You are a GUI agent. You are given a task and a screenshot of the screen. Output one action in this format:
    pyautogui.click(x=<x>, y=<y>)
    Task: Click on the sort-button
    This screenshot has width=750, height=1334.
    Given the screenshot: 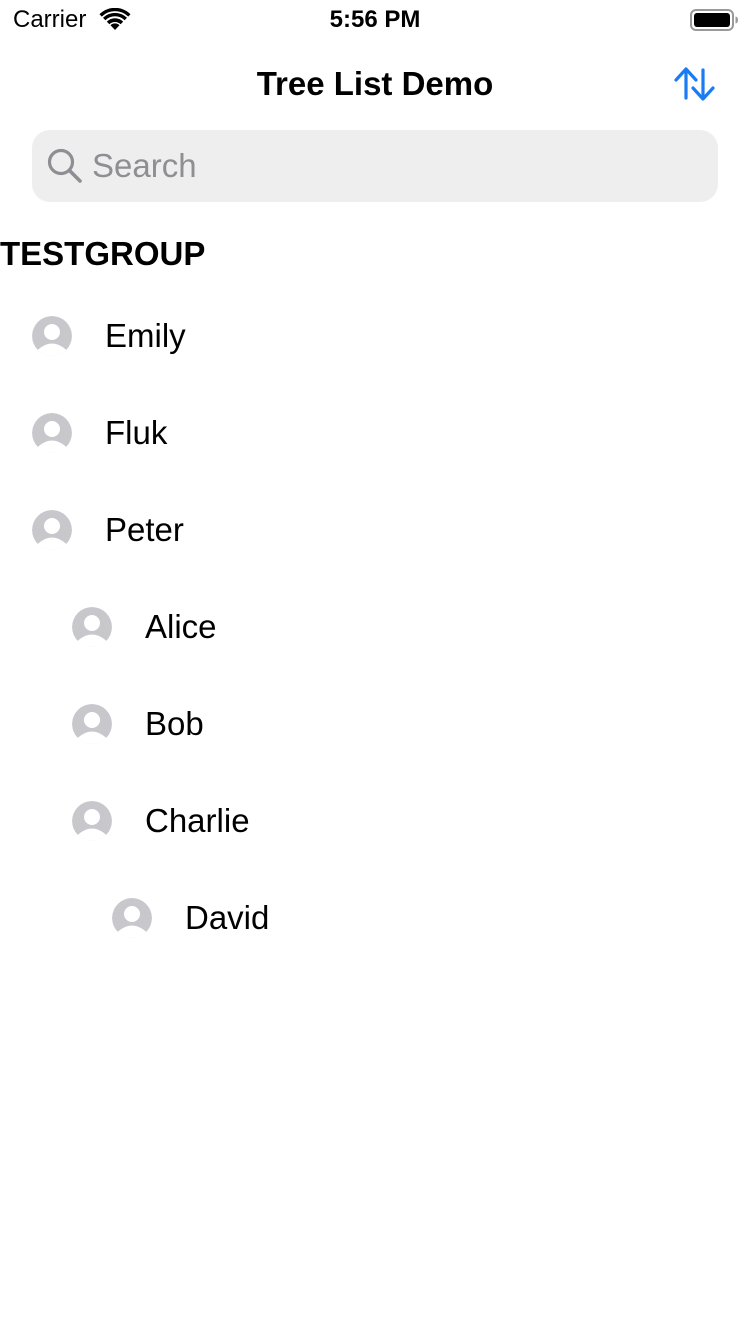 What is the action you would take?
    pyautogui.click(x=694, y=84)
    